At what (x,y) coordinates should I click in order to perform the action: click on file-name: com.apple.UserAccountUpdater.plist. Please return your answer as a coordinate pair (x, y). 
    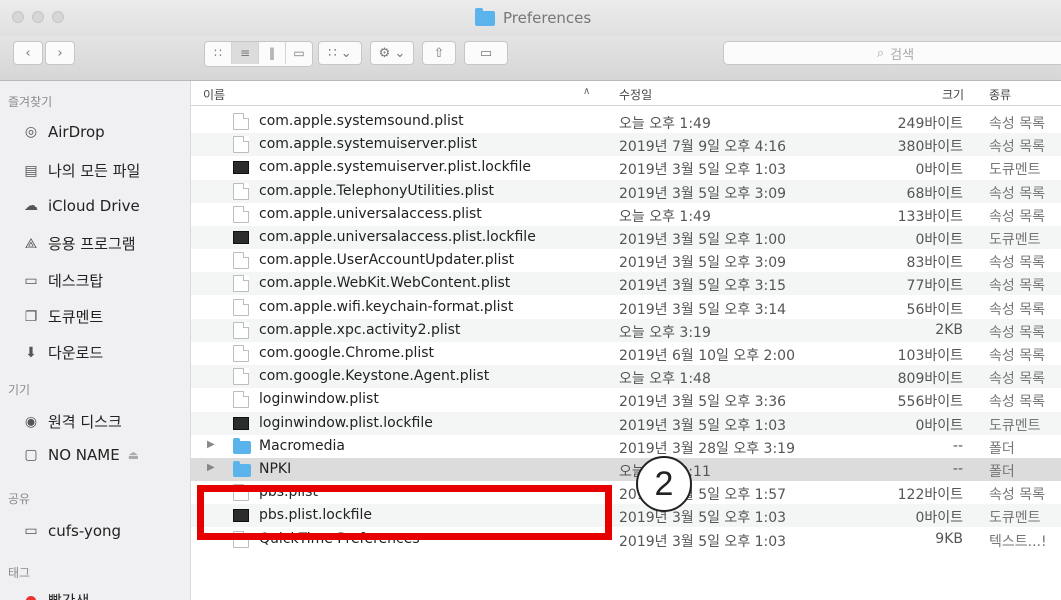
    Looking at the image, I should click on (387, 260).